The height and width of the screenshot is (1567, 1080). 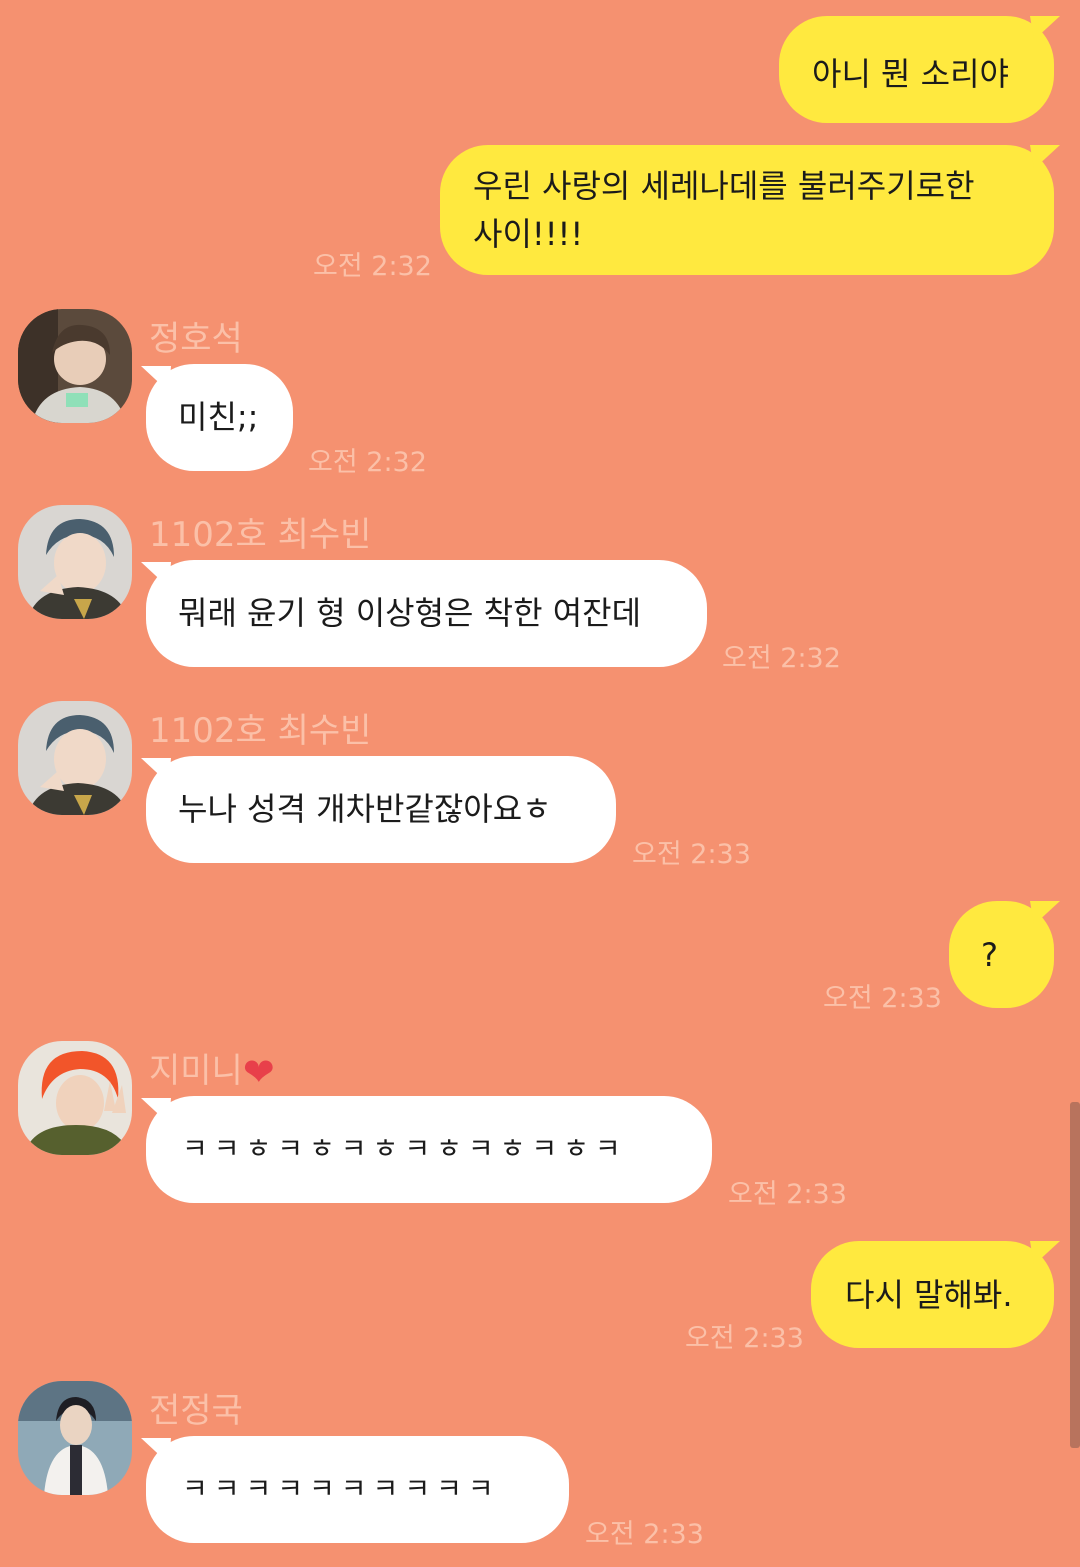 I want to click on other-message-bubble: 누나 성격 개차반같잖아요ㅎ, so click(x=381, y=809).